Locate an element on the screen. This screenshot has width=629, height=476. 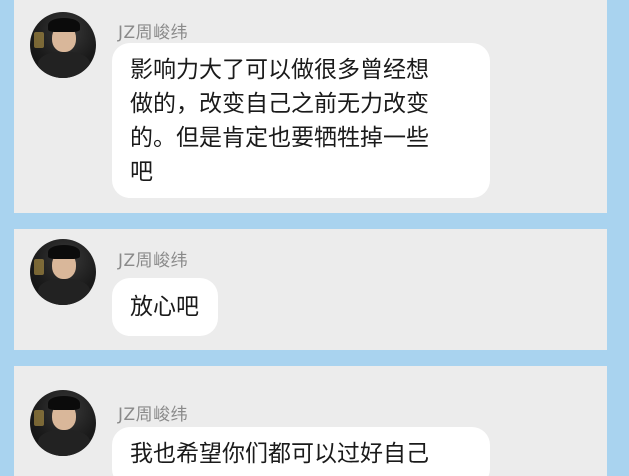
message-line: 我也希望你们都可以过好自己 is located at coordinates (279, 454).